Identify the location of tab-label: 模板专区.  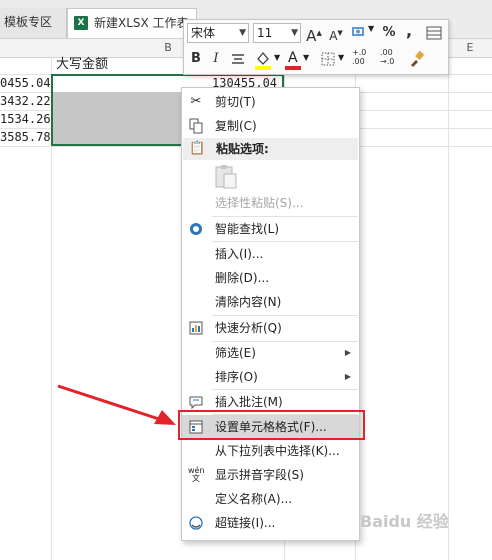
(28, 22).